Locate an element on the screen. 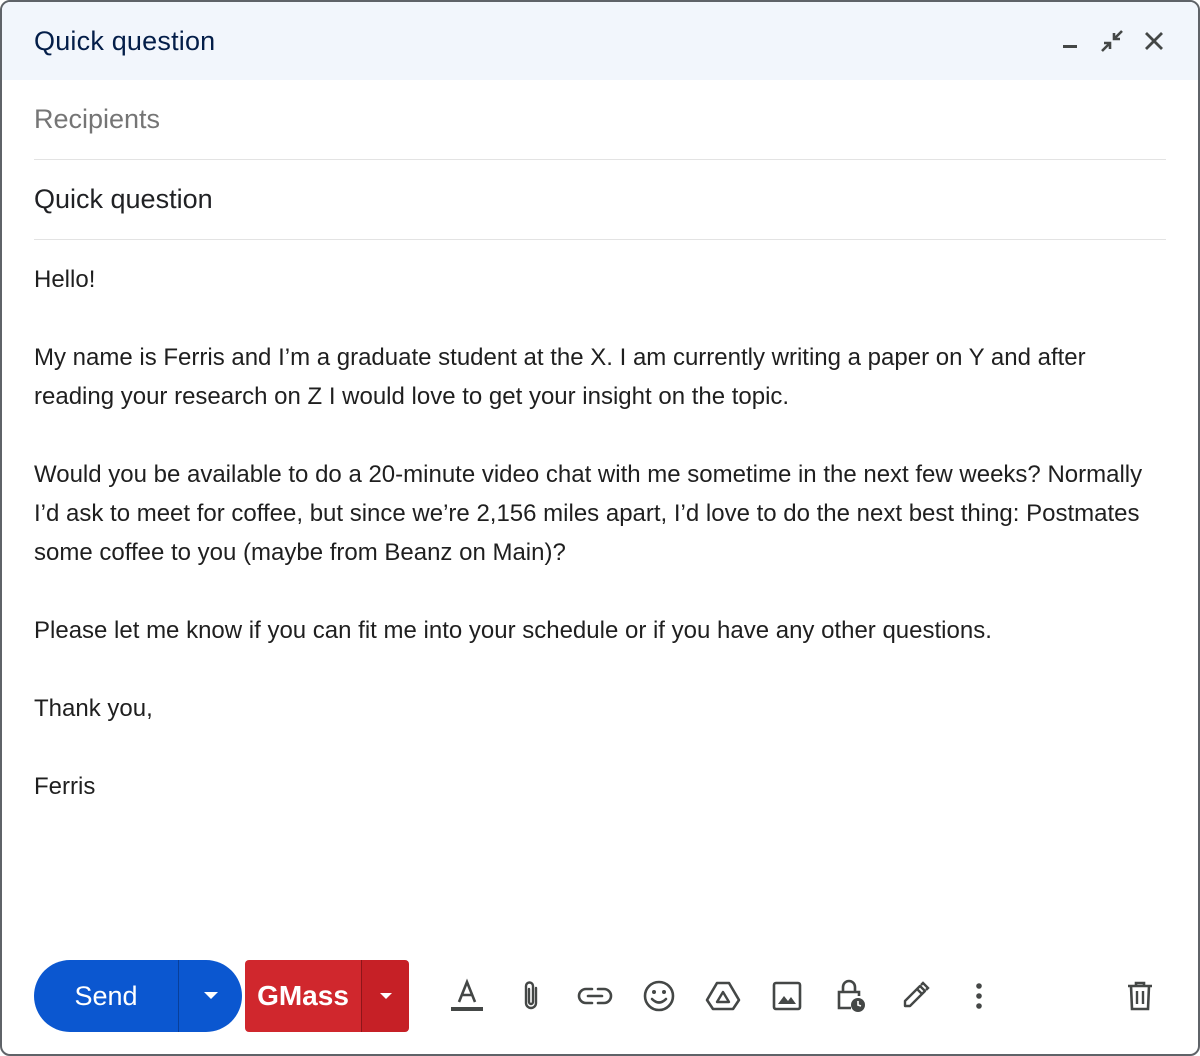 The height and width of the screenshot is (1056, 1200). recipients-input is located at coordinates (600, 119).